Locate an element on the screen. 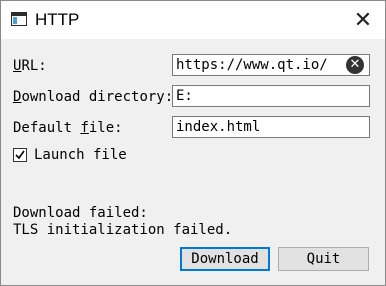  url-value: https://www.qt.io/ is located at coordinates (252, 65).